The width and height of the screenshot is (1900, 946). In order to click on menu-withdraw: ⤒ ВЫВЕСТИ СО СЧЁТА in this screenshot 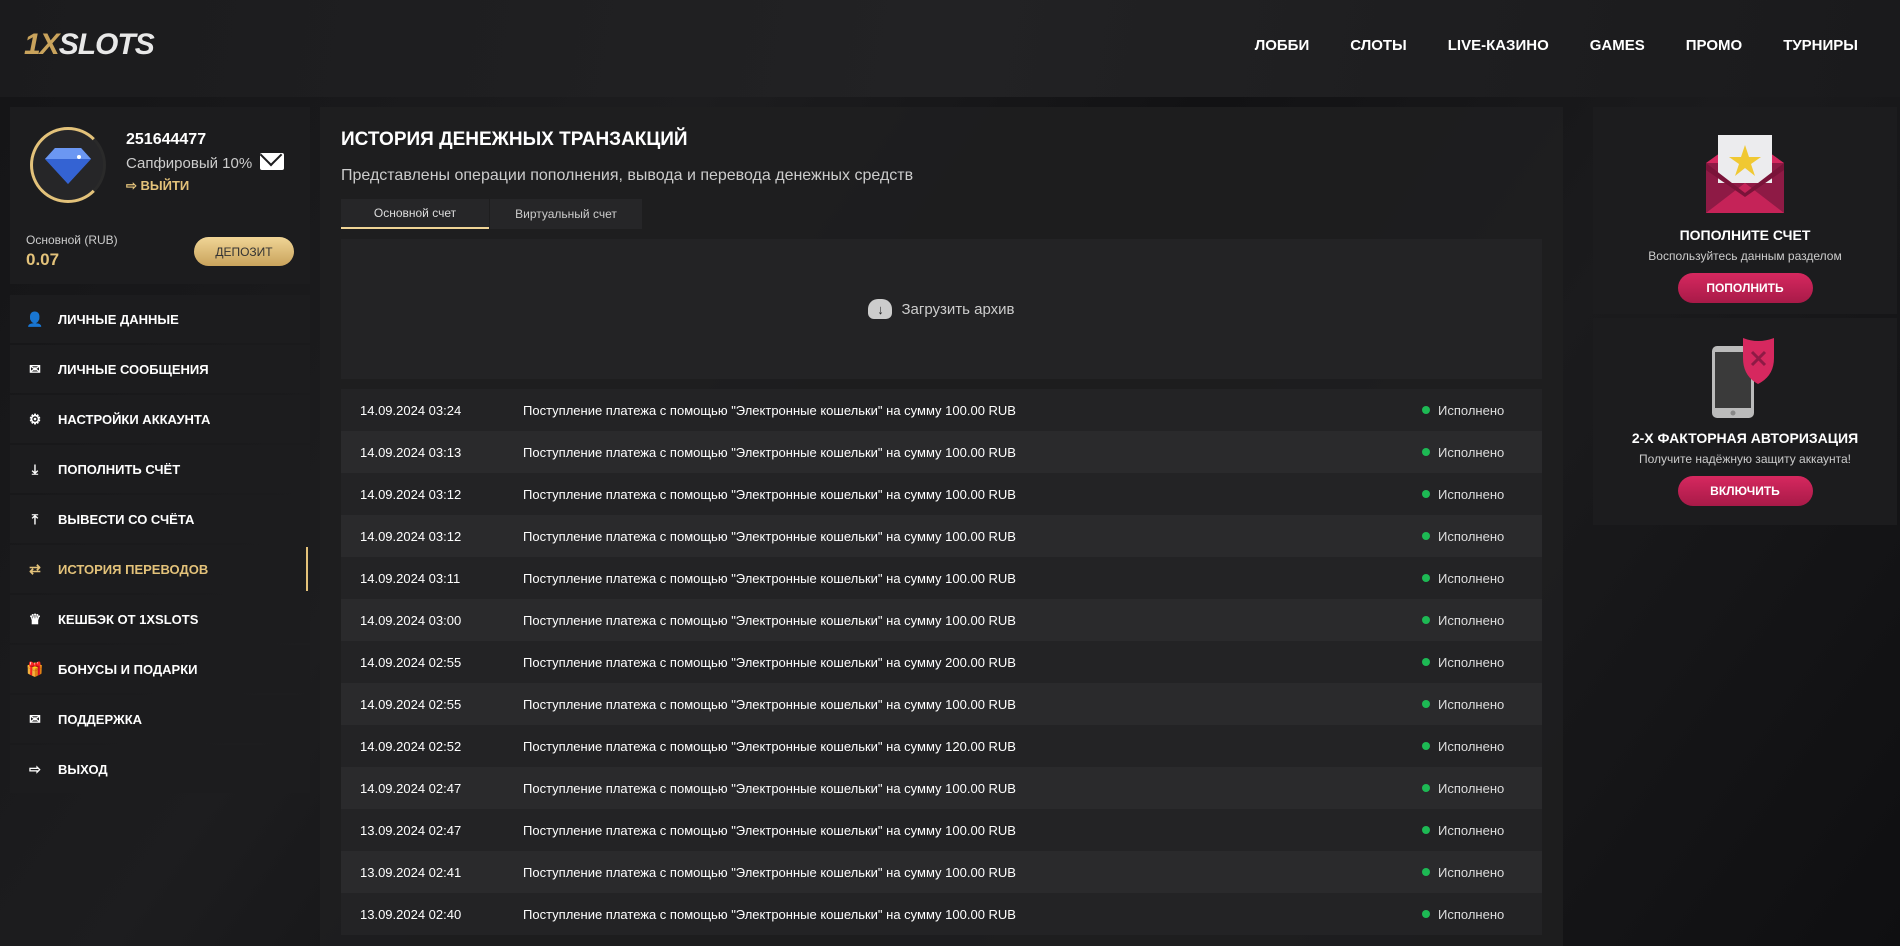, I will do `click(160, 519)`.